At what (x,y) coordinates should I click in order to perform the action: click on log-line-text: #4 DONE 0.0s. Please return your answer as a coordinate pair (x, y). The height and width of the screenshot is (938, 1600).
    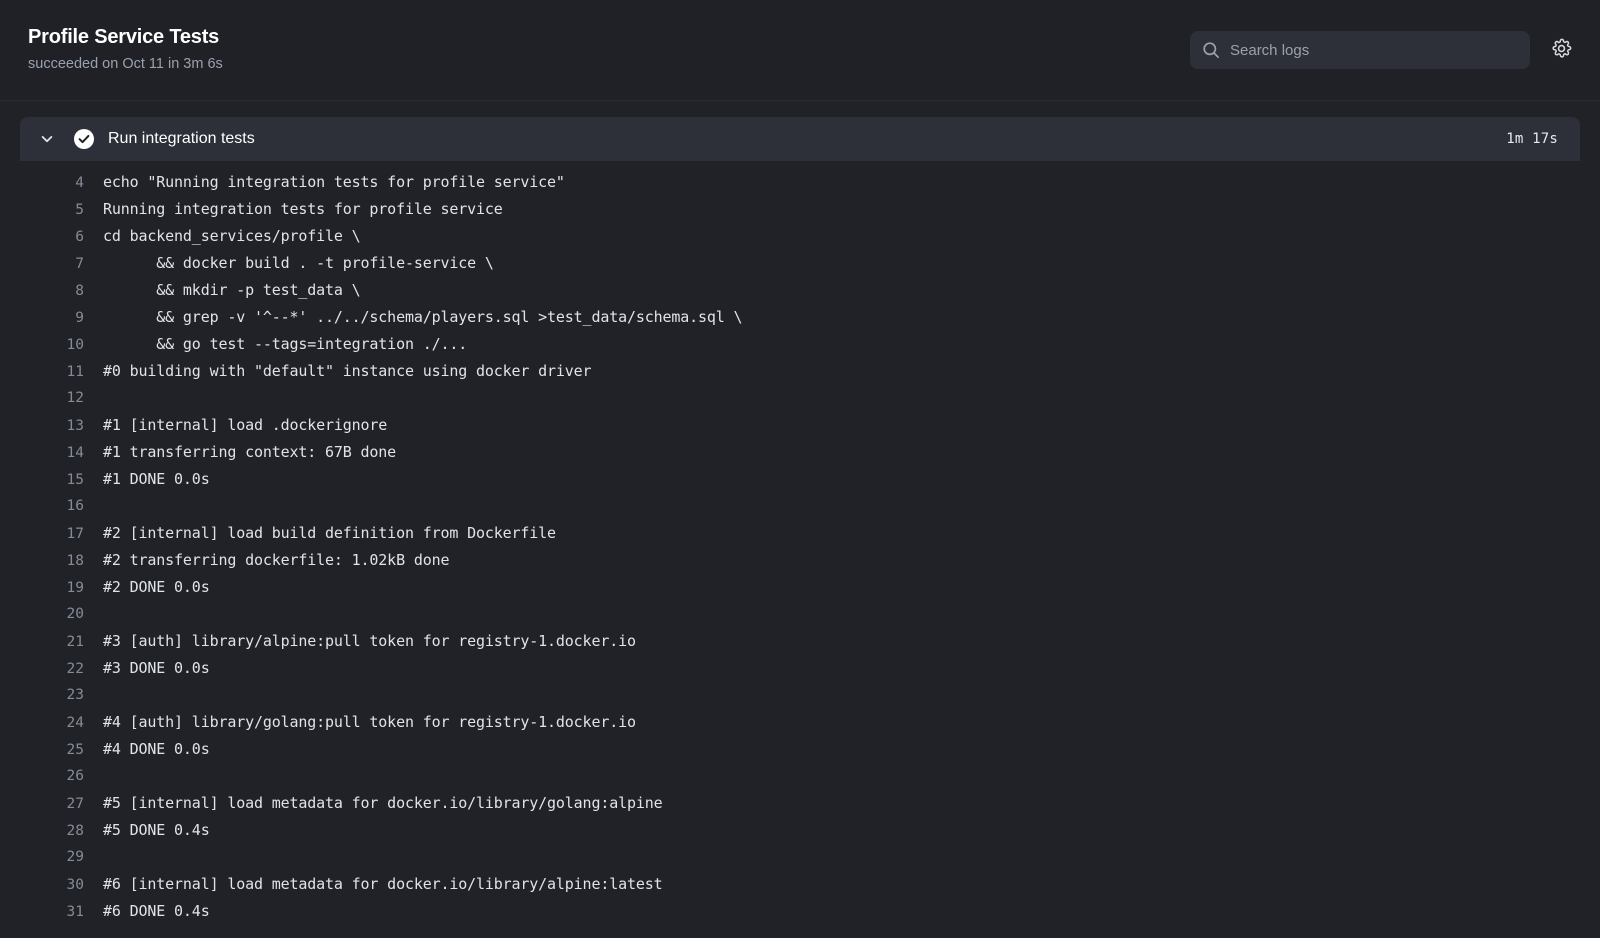
    Looking at the image, I should click on (156, 749).